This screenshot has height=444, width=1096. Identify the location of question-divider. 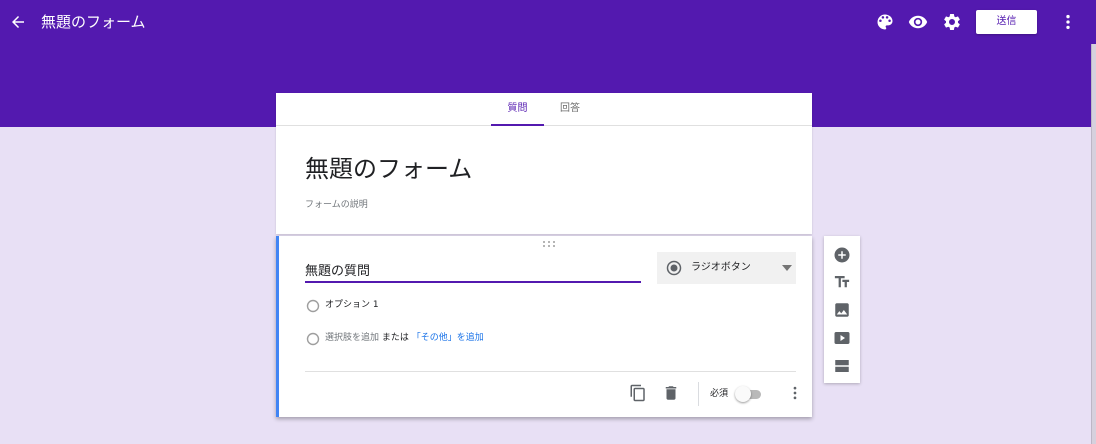
(550, 371).